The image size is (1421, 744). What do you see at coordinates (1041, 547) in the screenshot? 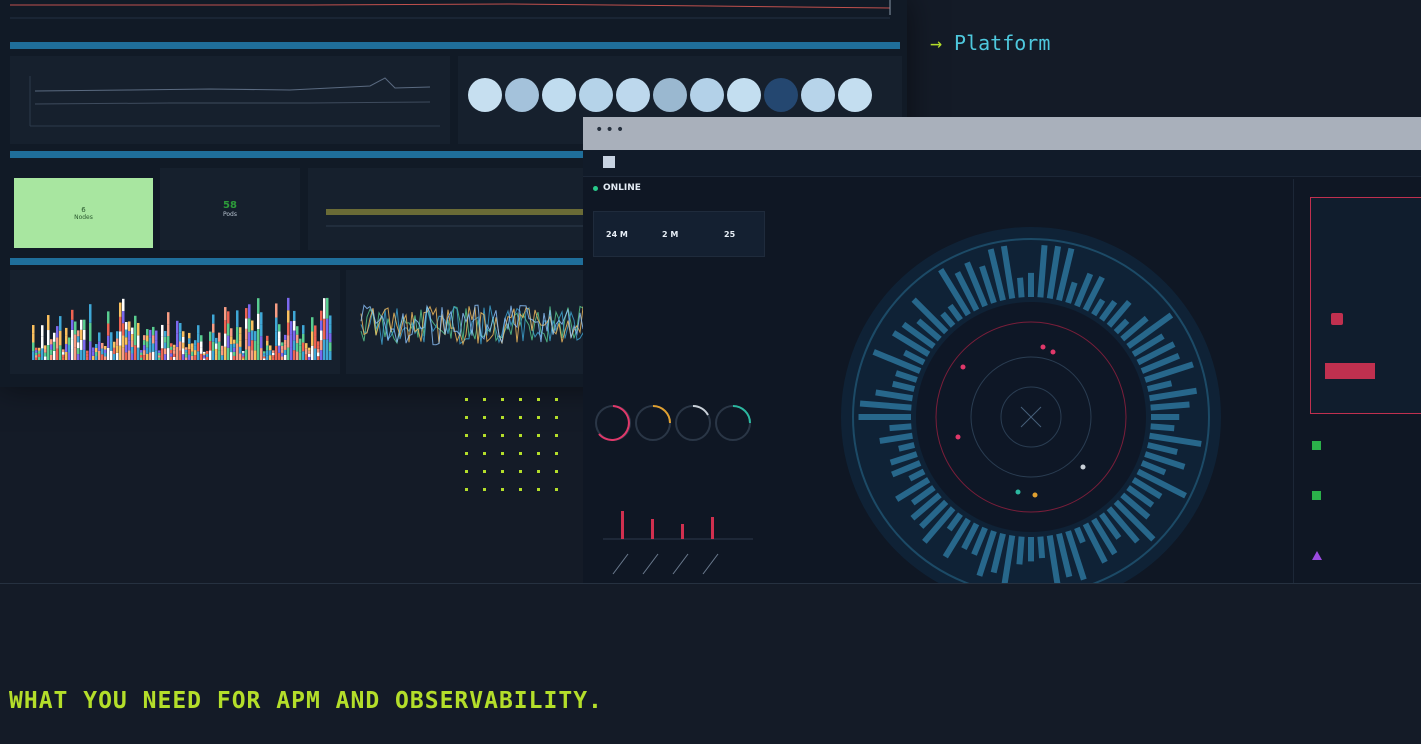
I see `radar-radial-bar` at bounding box center [1041, 547].